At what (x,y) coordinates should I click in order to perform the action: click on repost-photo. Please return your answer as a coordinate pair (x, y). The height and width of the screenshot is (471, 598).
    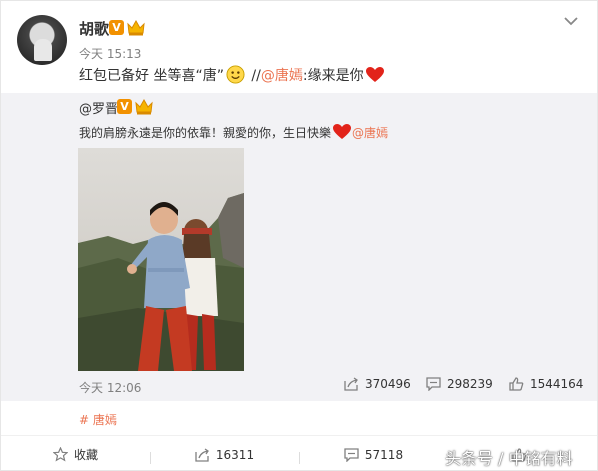
    Looking at the image, I should click on (161, 259).